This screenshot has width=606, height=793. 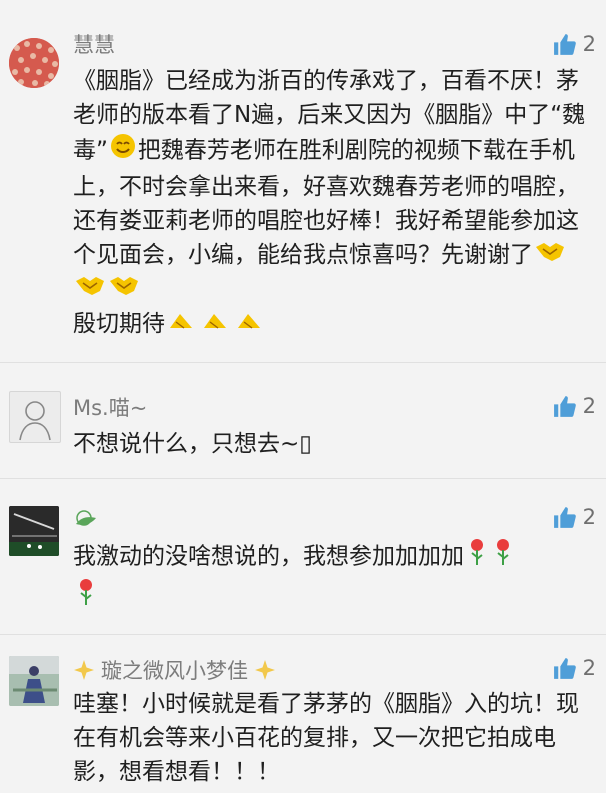 I want to click on comment-text: 我激动的没啥想说的，我想参加加加加, so click(x=333, y=577).